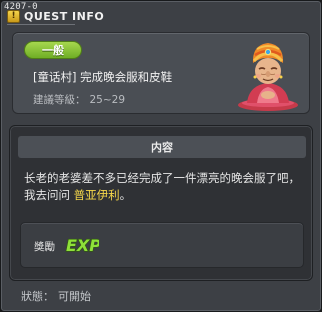  I want to click on title-bar: ! QUEST INFO, so click(55, 16).